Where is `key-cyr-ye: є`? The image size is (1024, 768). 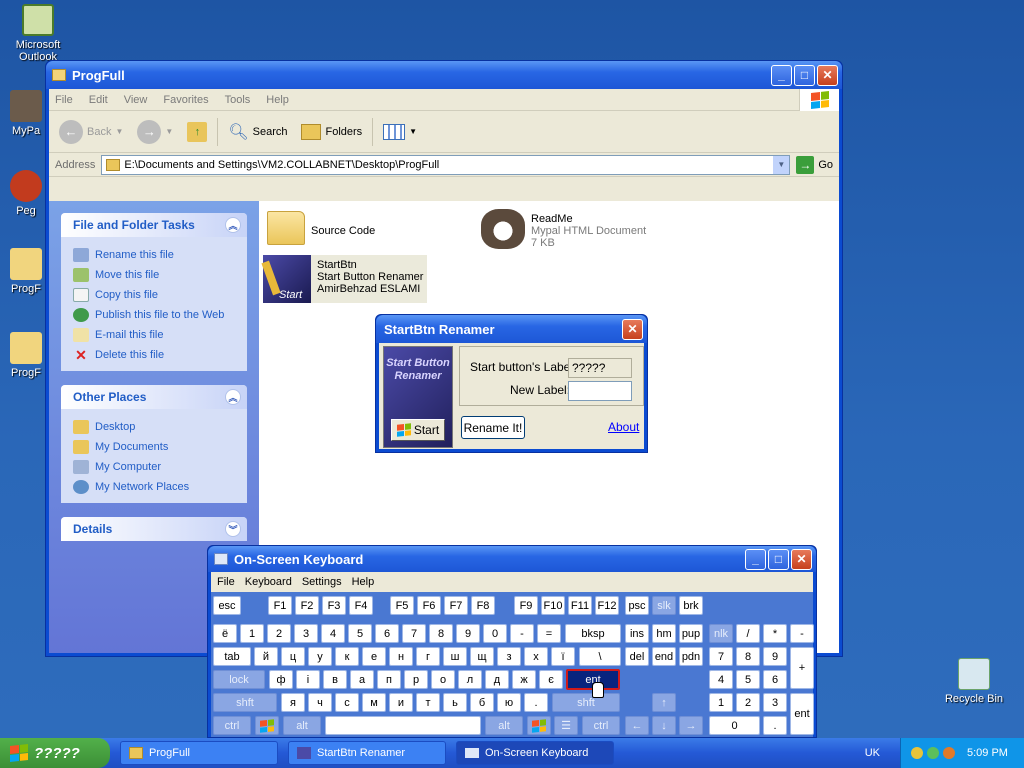
key-cyr-ye: є is located at coordinates (551, 679).